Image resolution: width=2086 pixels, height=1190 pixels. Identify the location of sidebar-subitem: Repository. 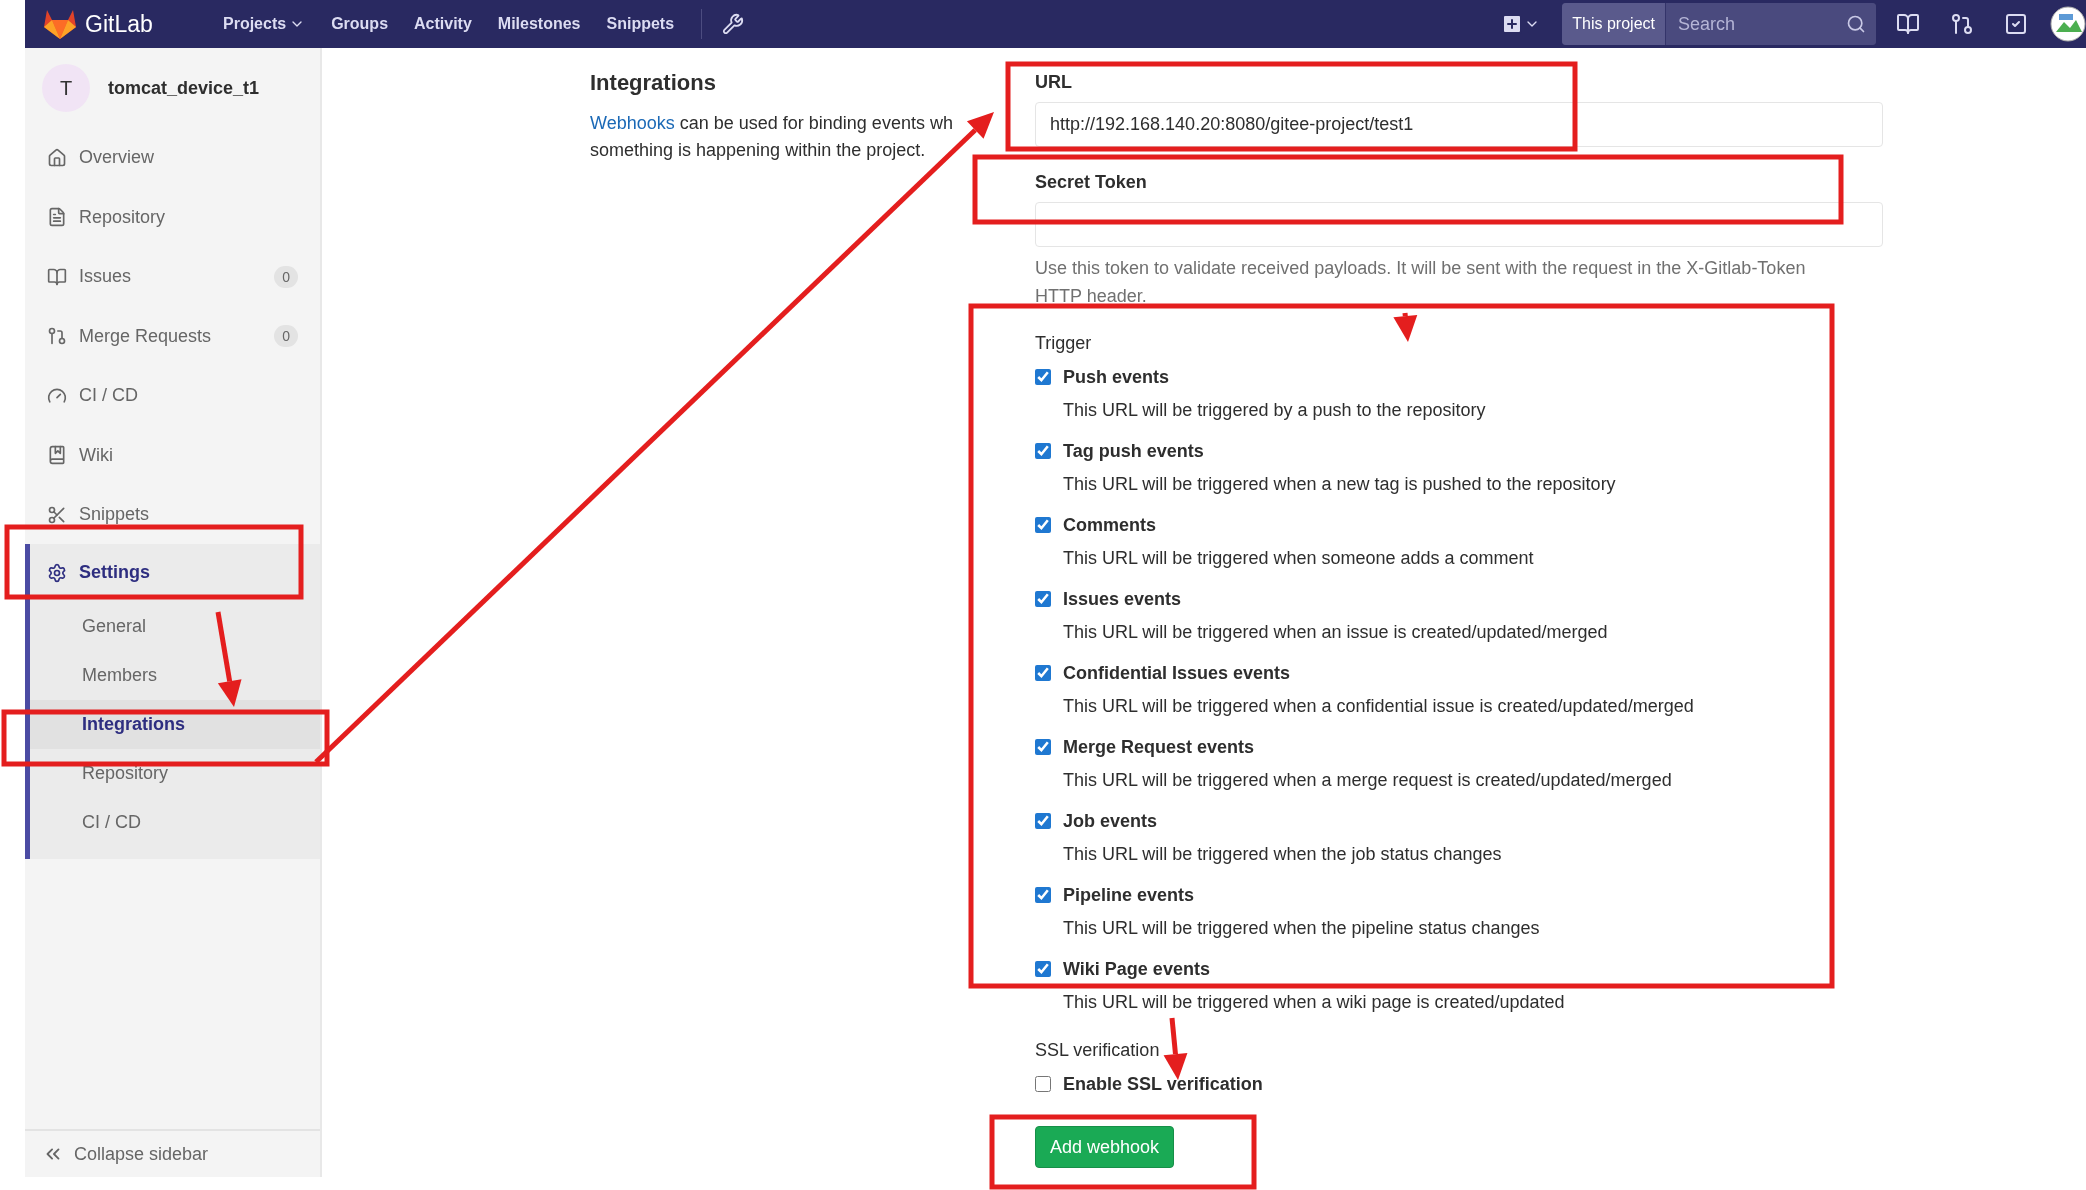
(175, 773).